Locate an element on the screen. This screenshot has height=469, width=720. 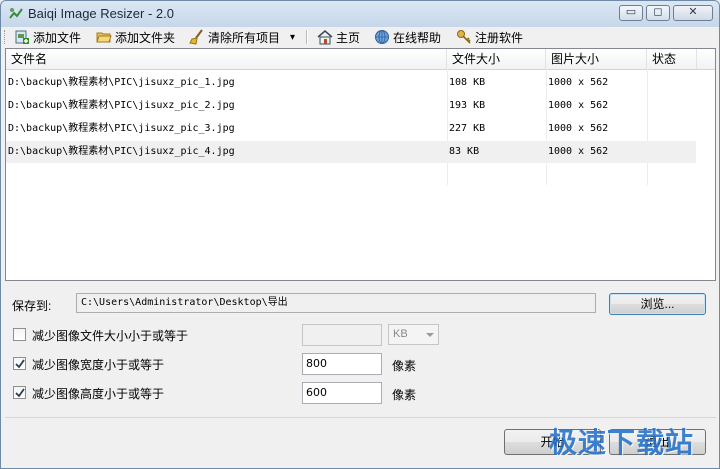
add-folder-button: 添加文件夹 is located at coordinates (135, 37).